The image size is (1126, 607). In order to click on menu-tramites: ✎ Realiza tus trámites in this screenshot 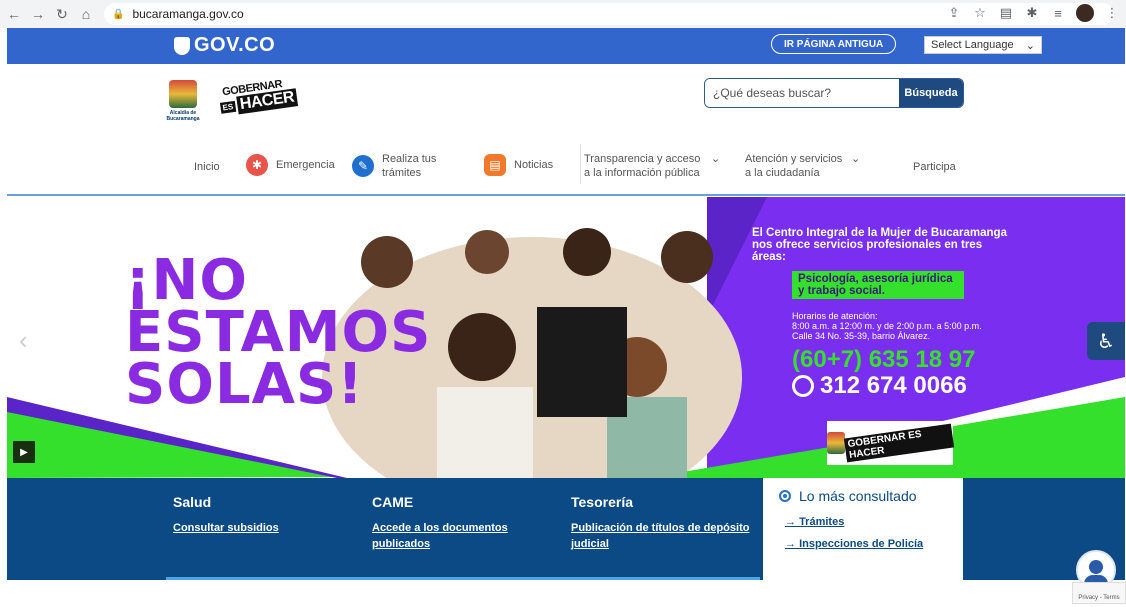, I will do `click(407, 166)`.